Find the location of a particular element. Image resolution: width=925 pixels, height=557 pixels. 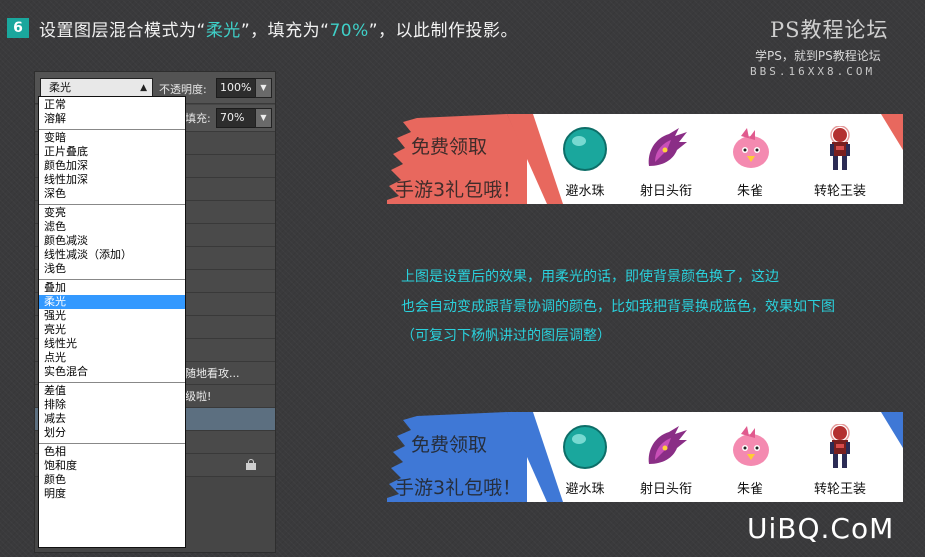

title-suffix: ”，以此制作投影。 is located at coordinates (443, 31).